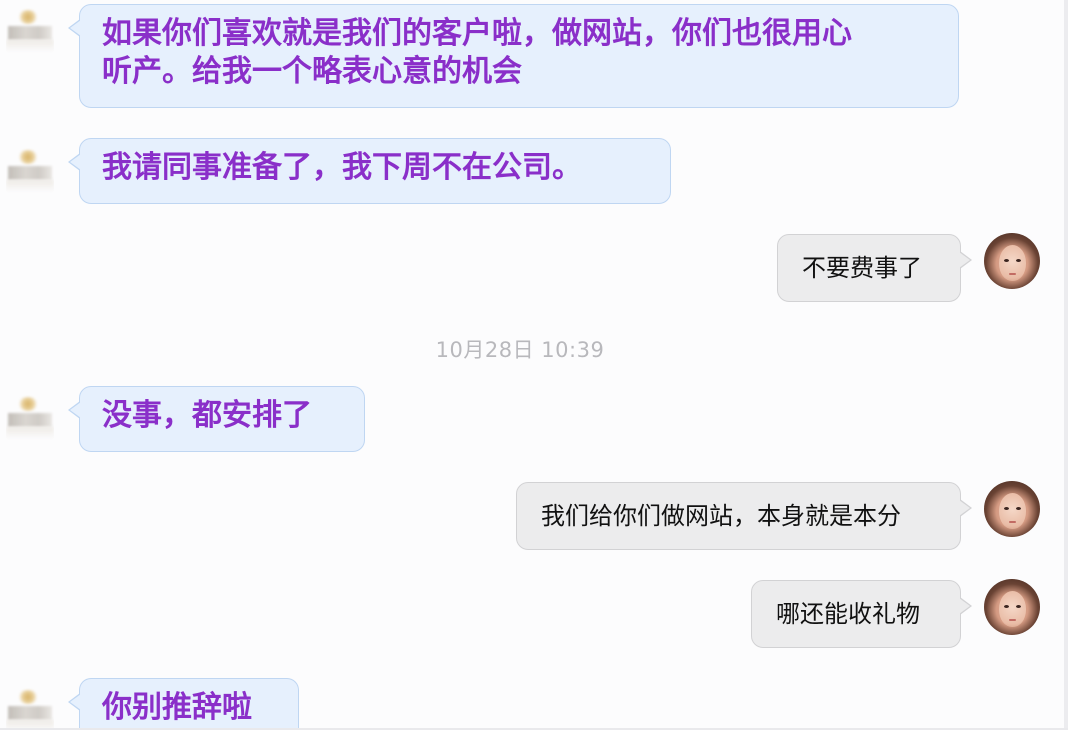 The image size is (1068, 730). Describe the element at coordinates (721, 516) in the screenshot. I see `message-text: 我们给你们做网站，本身就是本分` at that location.